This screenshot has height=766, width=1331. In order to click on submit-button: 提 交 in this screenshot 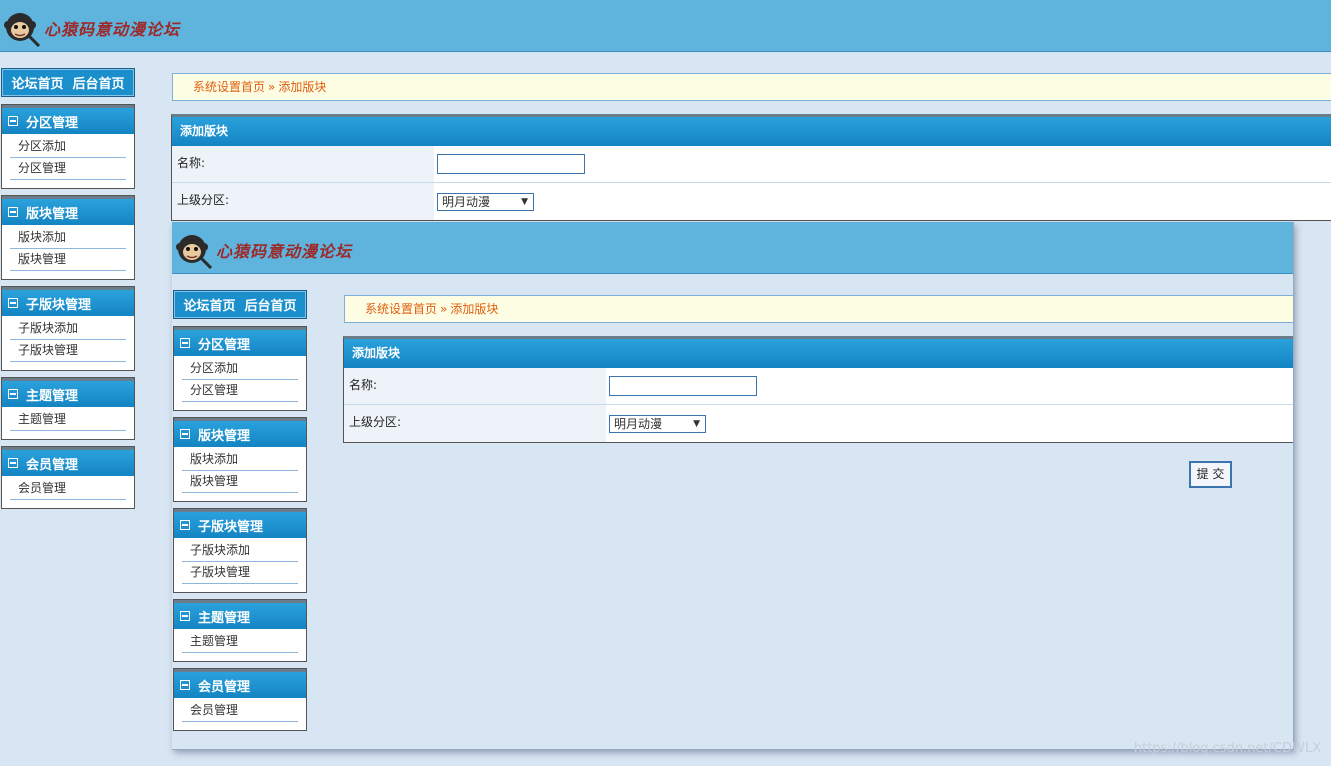, I will do `click(1210, 474)`.